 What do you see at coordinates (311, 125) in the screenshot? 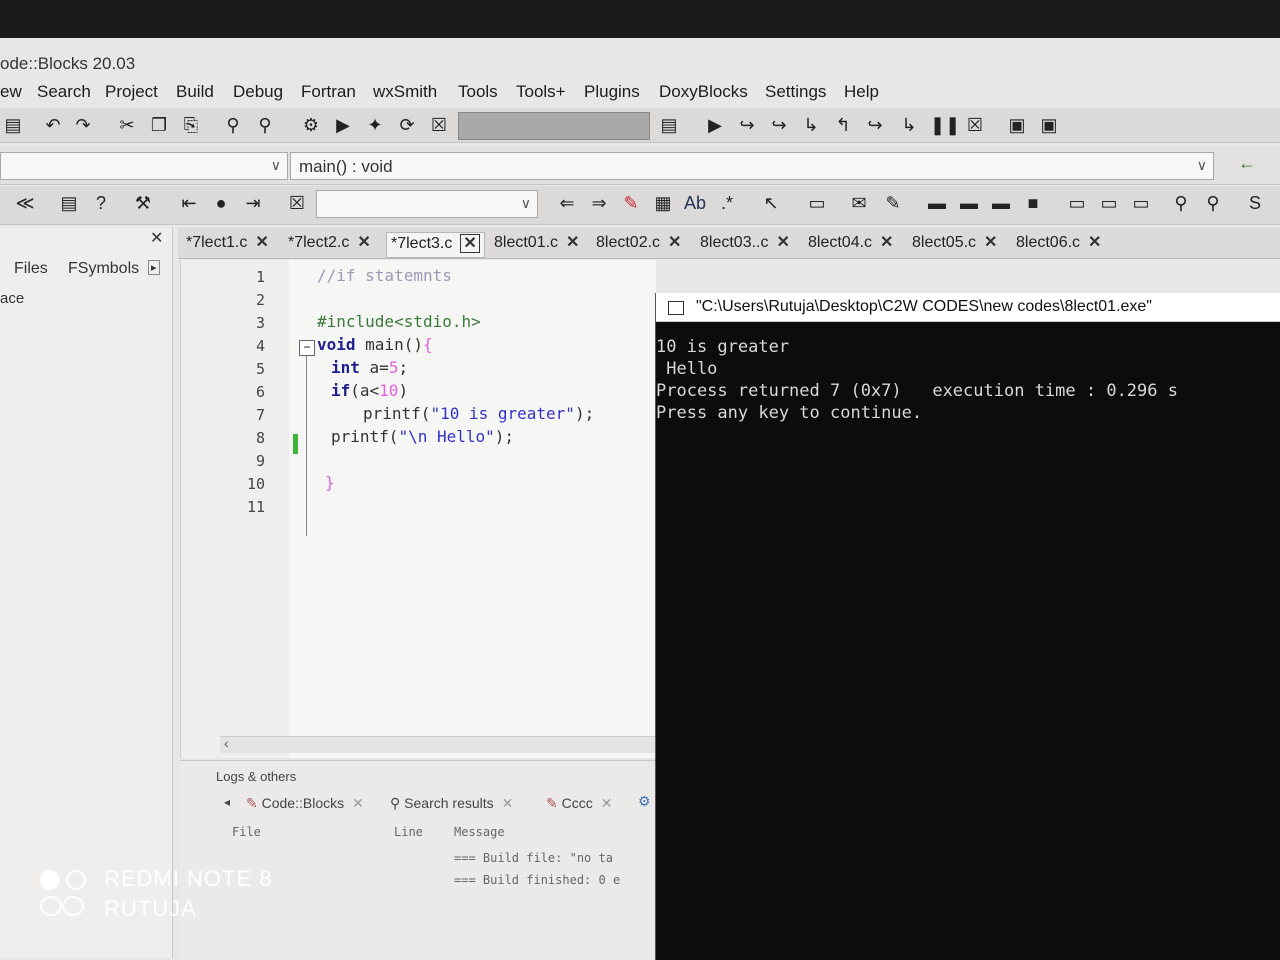
I see `build-gear-icon: ⚙` at bounding box center [311, 125].